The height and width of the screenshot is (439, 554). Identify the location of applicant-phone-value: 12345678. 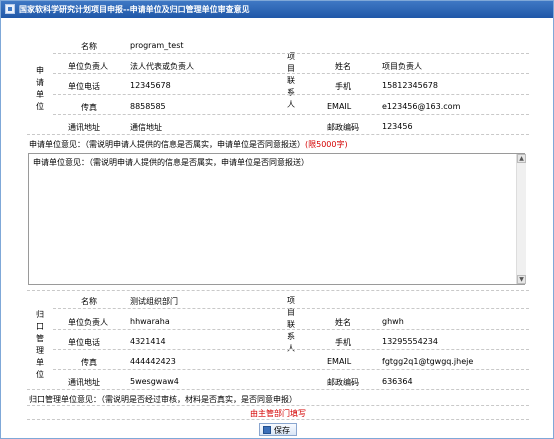
(150, 85).